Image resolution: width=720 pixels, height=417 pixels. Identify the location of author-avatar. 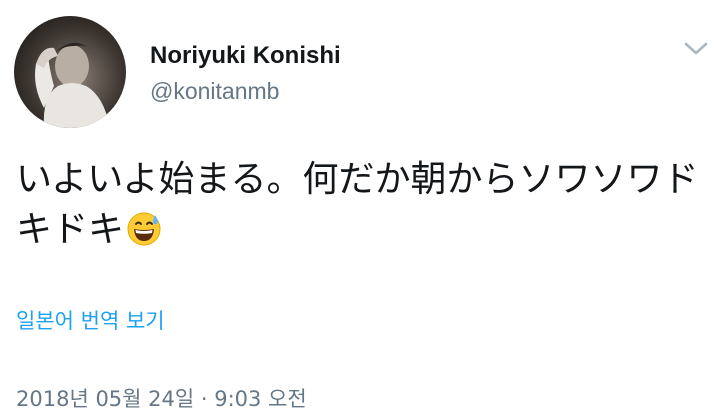
(70, 72).